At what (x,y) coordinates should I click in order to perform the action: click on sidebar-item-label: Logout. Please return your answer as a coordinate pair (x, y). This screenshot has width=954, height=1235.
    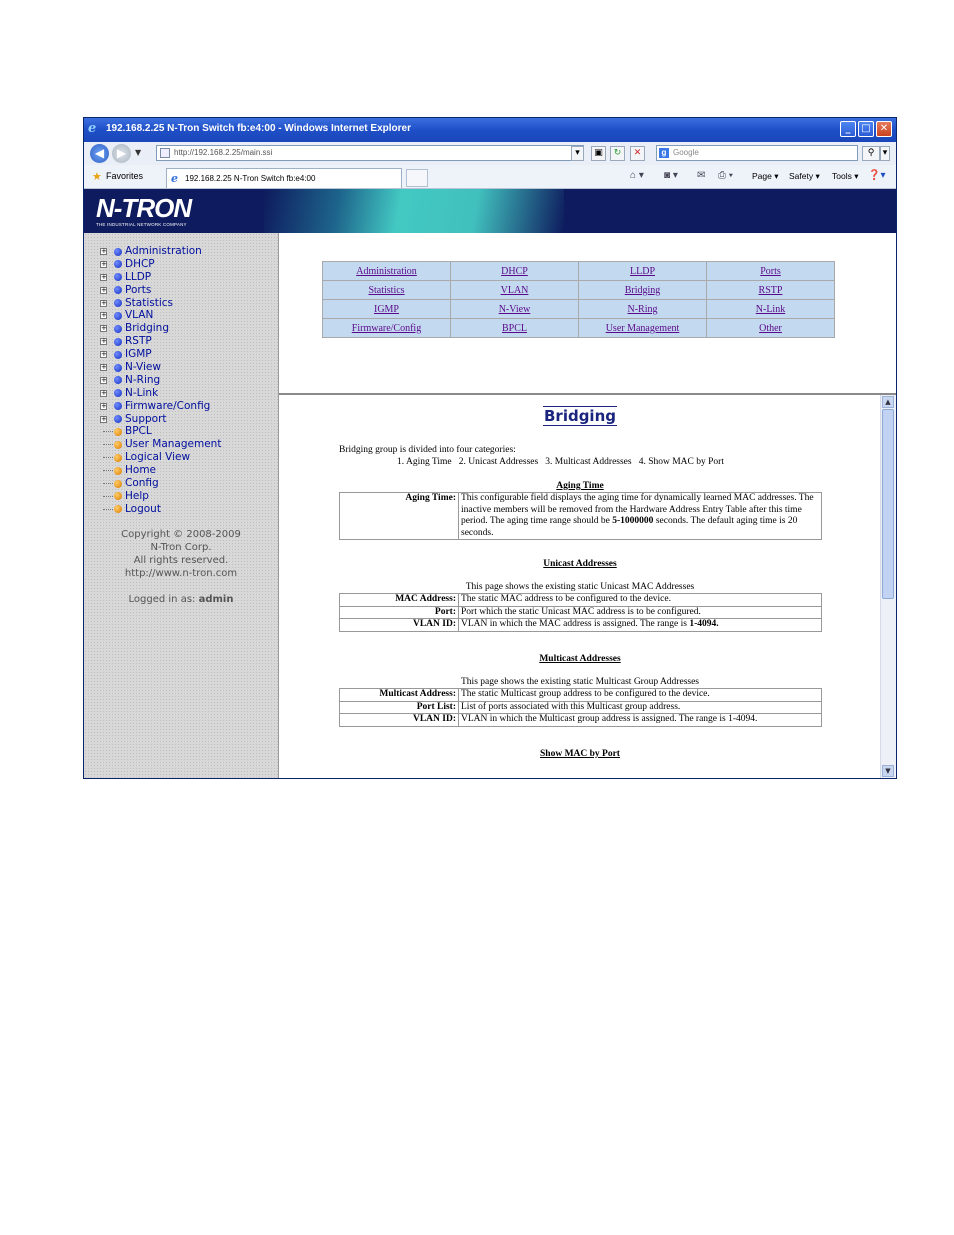
    Looking at the image, I should click on (143, 509).